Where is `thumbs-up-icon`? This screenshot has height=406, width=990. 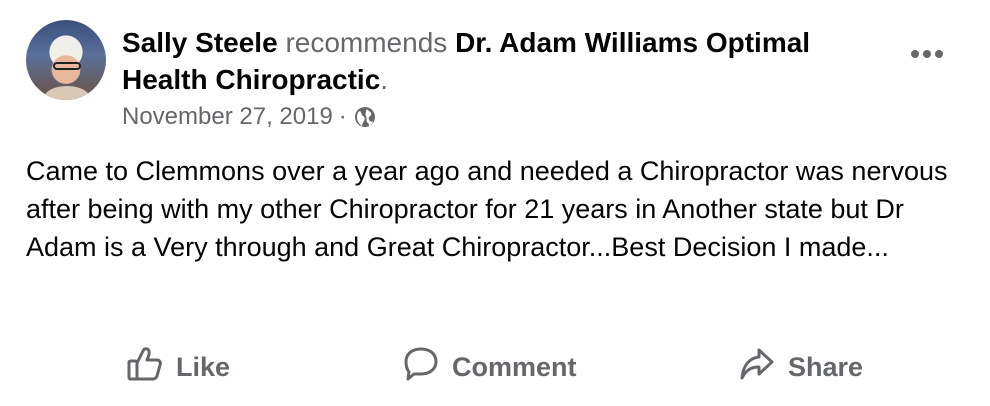
thumbs-up-icon is located at coordinates (151, 367).